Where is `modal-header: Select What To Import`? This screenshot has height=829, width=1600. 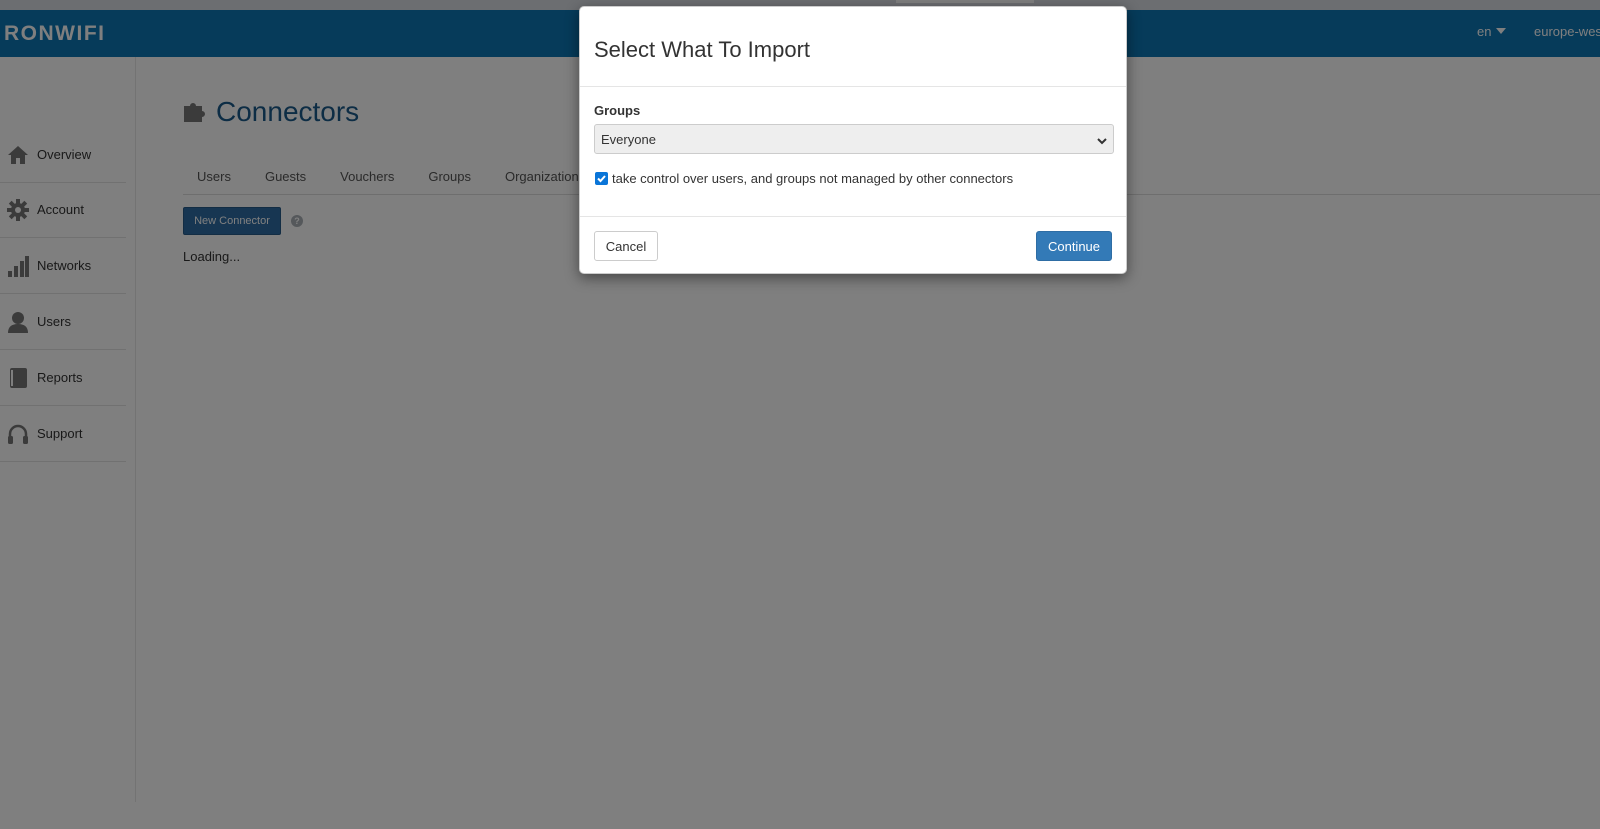
modal-header: Select What To Import is located at coordinates (853, 47).